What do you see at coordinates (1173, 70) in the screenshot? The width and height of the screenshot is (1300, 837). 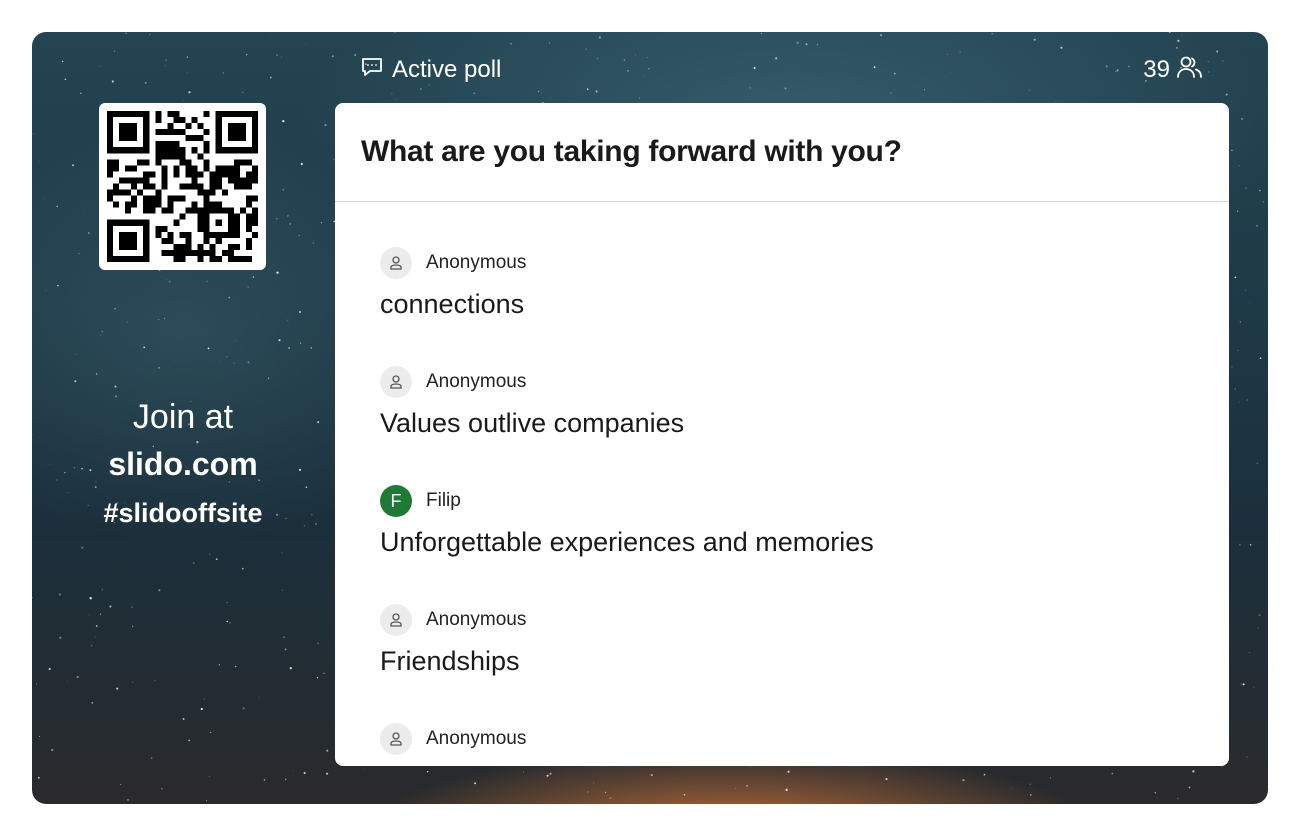 I see `participant-counter: 39` at bounding box center [1173, 70].